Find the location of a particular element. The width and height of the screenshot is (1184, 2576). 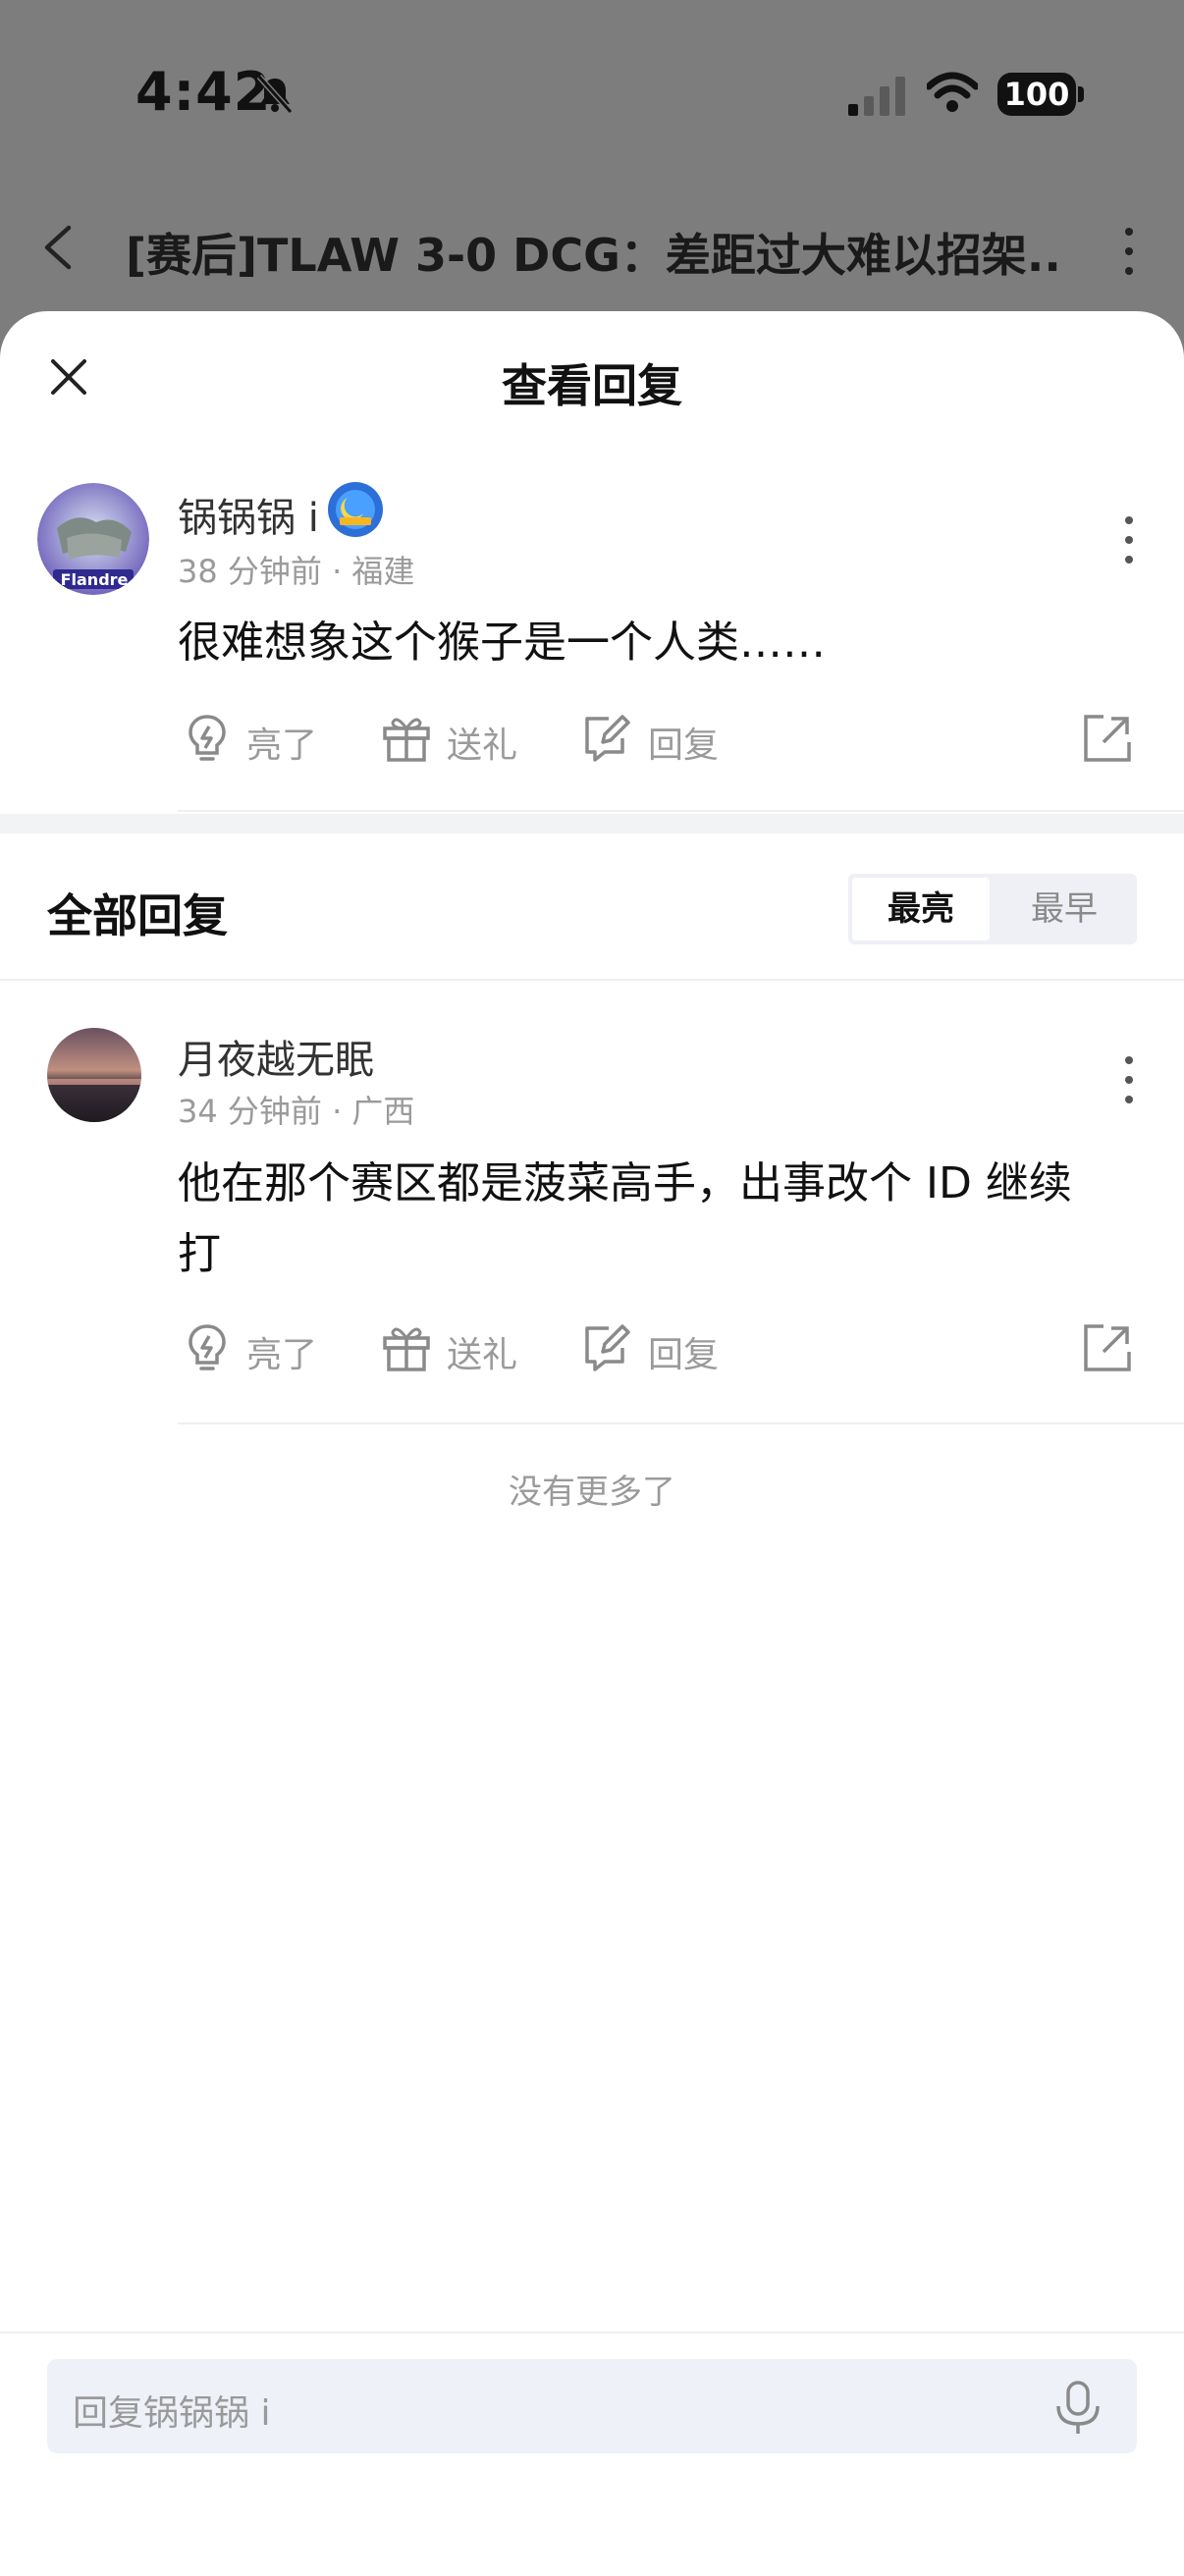

back-icon is located at coordinates (59, 247).